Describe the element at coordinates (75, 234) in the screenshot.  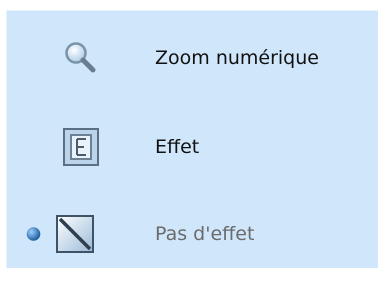
I see `no-effect-icon` at that location.